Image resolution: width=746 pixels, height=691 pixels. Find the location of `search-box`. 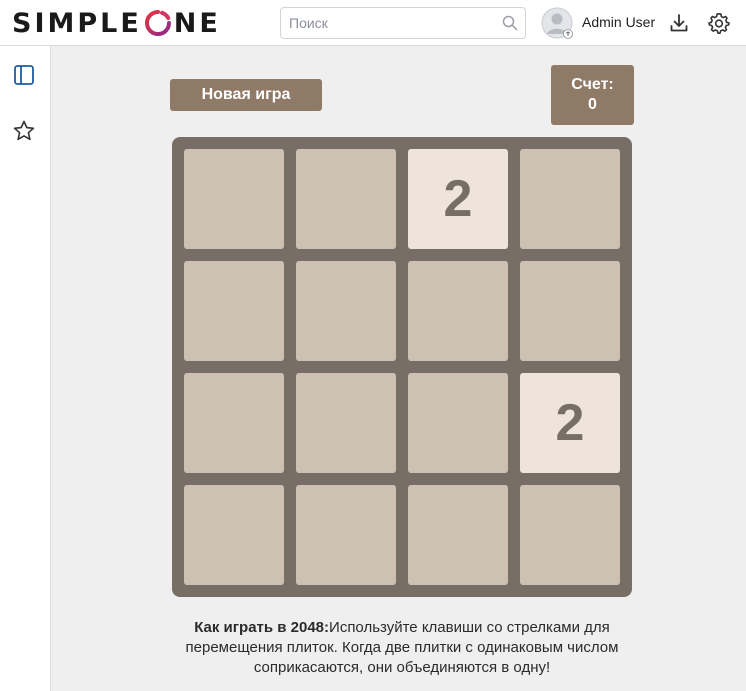

search-box is located at coordinates (403, 23).